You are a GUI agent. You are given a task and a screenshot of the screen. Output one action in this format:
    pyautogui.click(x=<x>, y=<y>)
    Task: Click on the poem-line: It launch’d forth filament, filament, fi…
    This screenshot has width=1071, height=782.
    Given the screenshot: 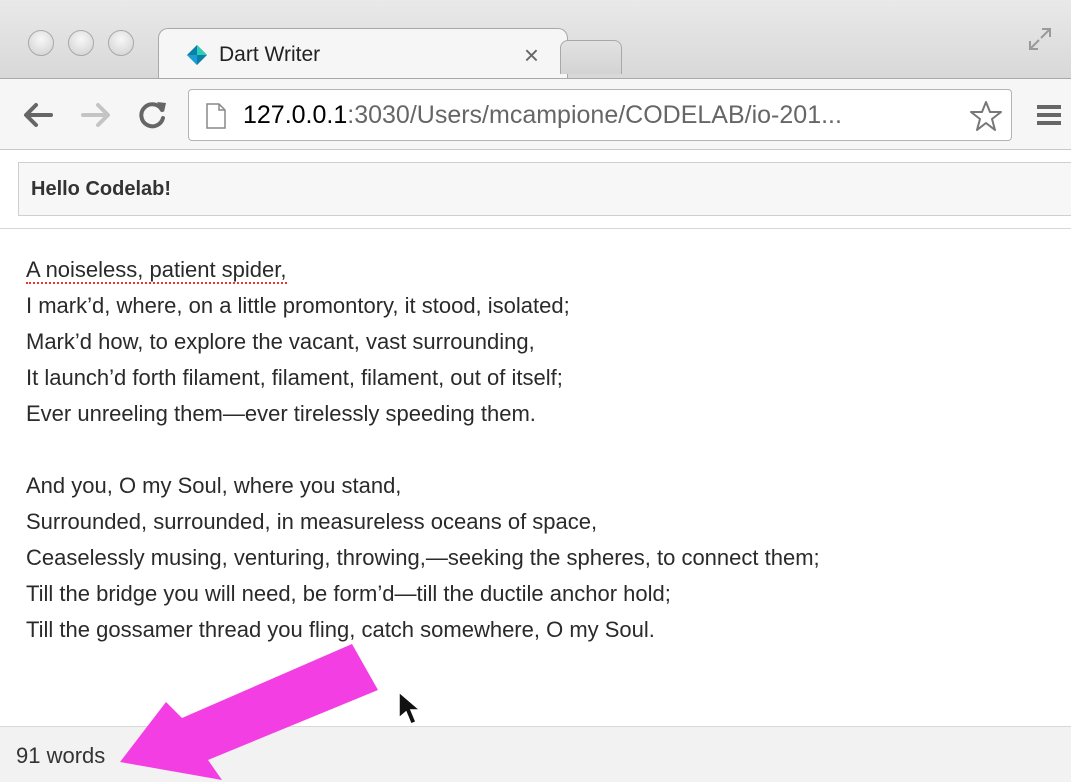 What is the action you would take?
    pyautogui.click(x=294, y=377)
    